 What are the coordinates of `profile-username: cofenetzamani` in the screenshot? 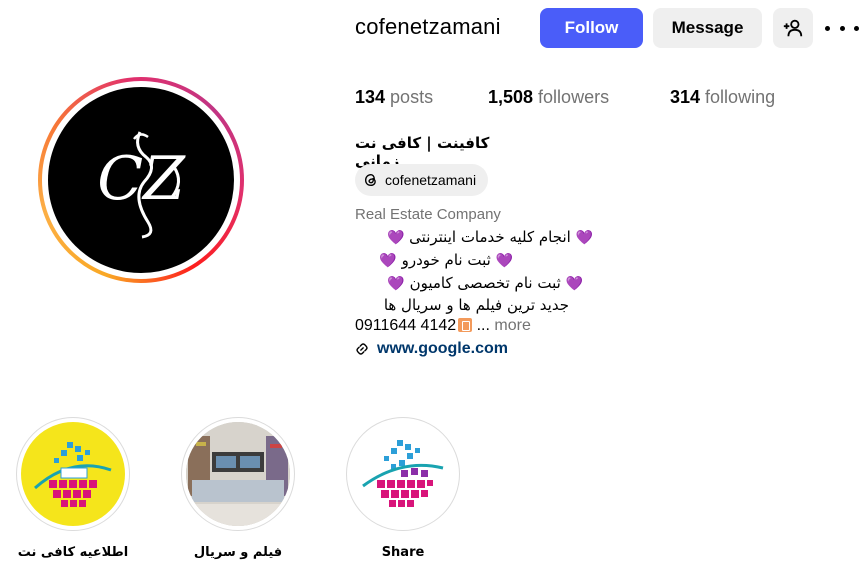 It's located at (428, 26).